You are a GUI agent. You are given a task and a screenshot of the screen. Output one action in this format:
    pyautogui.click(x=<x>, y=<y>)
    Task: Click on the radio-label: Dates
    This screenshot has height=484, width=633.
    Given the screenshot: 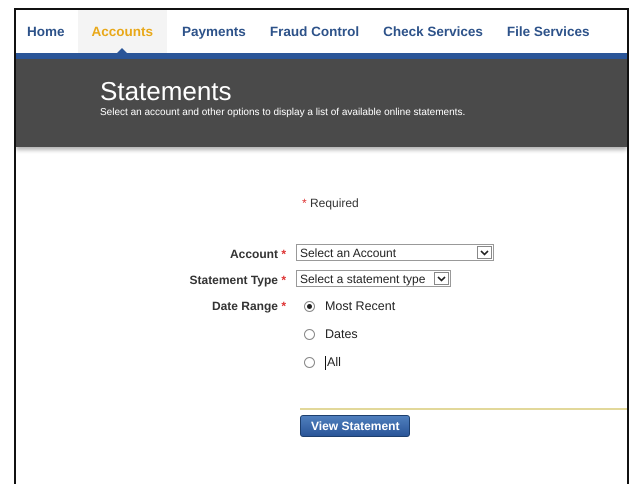 What is the action you would take?
    pyautogui.click(x=341, y=334)
    